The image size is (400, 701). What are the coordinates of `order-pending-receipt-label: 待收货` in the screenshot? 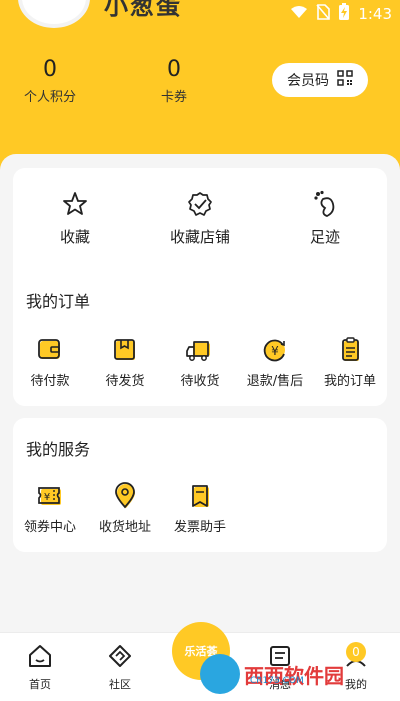 It's located at (200, 381).